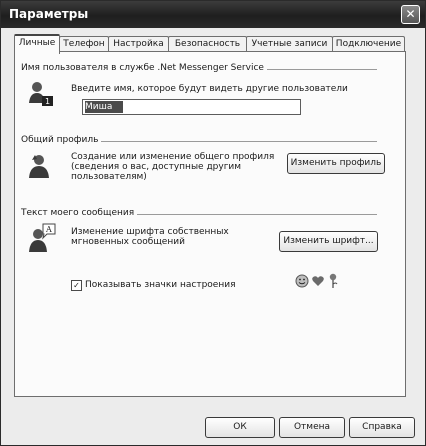  I want to click on help-button-label: Справка, so click(382, 427).